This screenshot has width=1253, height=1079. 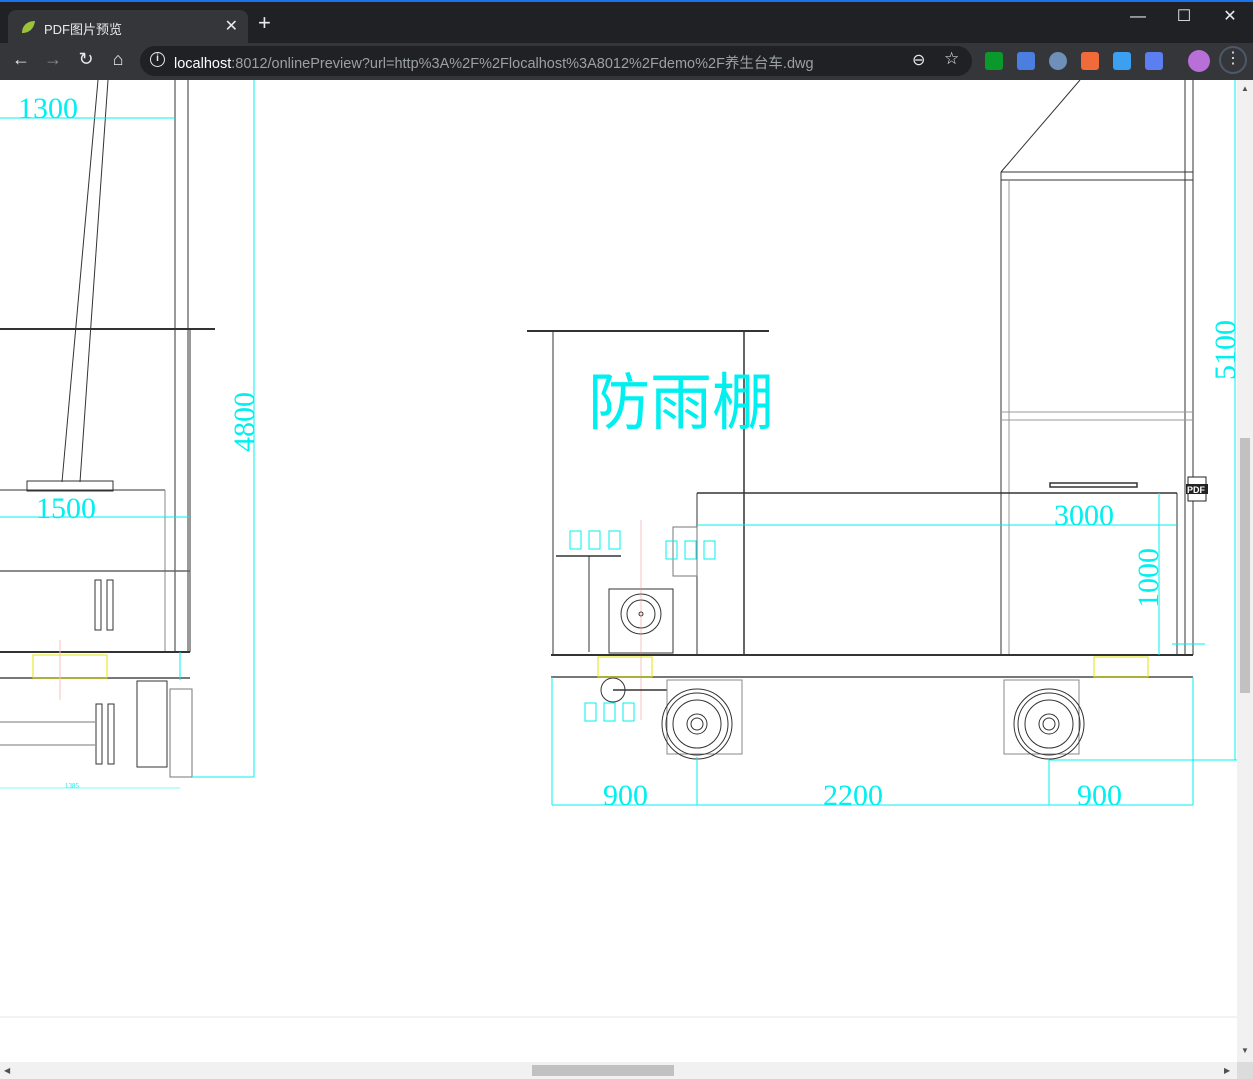 I want to click on horizontal-scrollbar: ◀ ▶, so click(x=618, y=1070).